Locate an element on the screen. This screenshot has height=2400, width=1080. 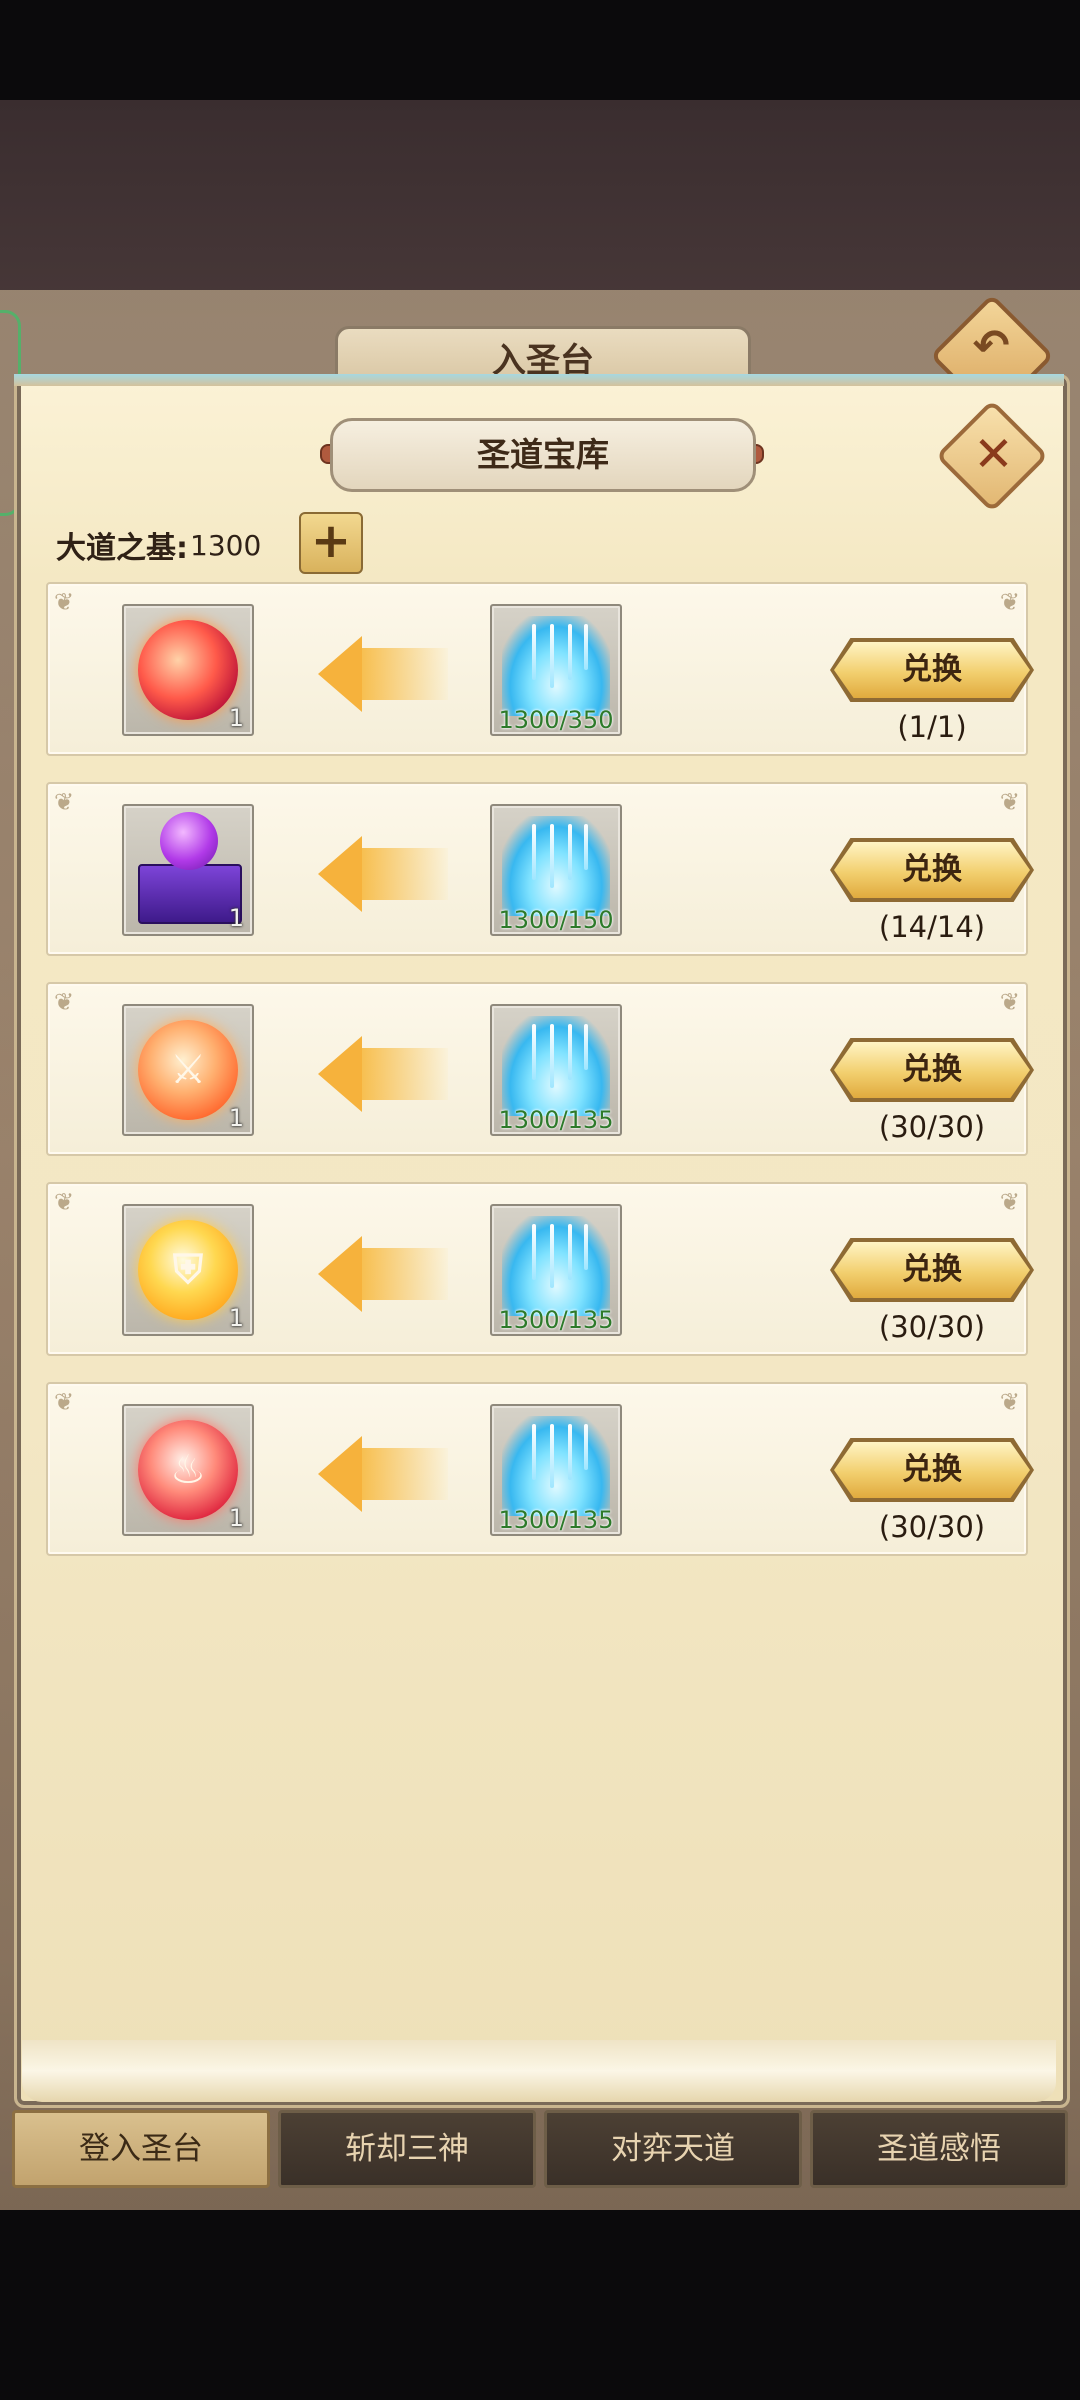
tab-enter-altar: 登入圣台 is located at coordinates (141, 2149).